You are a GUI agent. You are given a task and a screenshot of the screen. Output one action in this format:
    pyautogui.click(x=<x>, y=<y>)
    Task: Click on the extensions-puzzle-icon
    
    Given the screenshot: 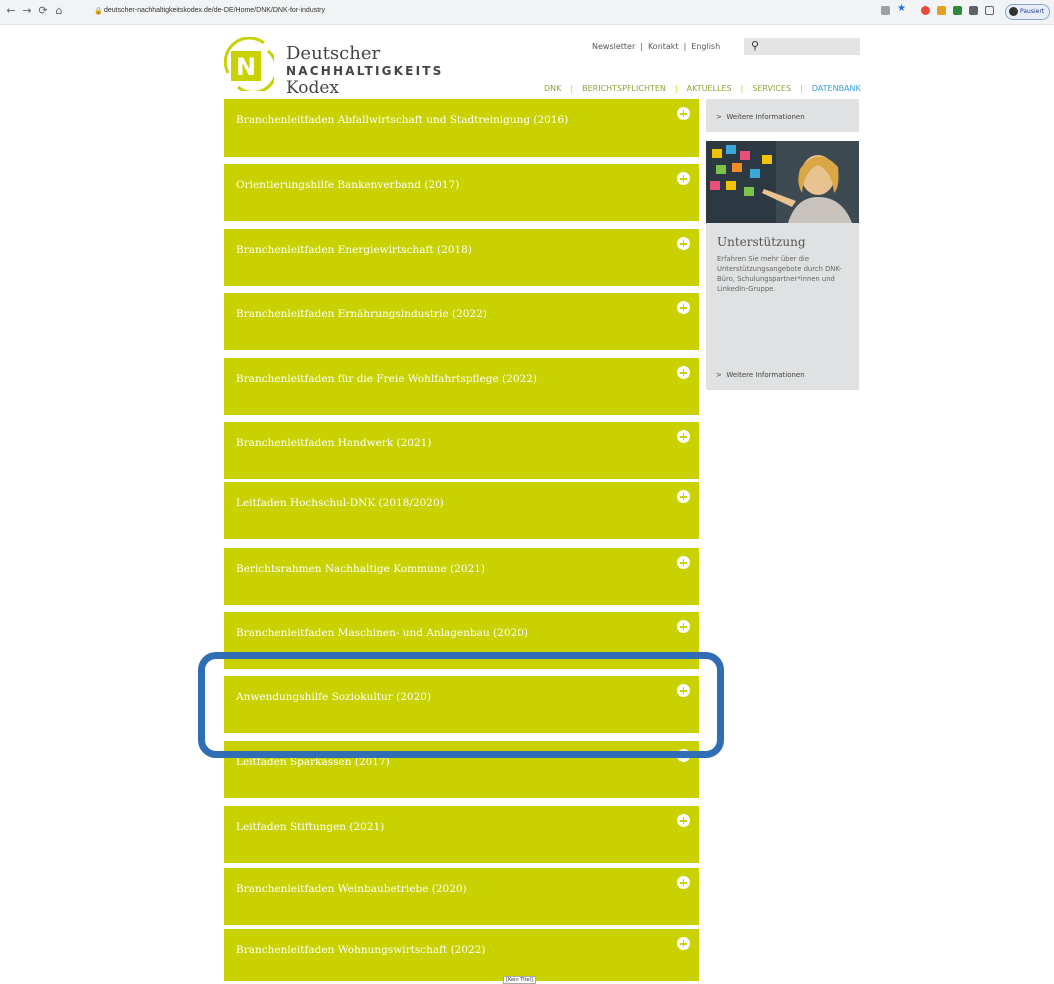 What is the action you would take?
    pyautogui.click(x=973, y=10)
    